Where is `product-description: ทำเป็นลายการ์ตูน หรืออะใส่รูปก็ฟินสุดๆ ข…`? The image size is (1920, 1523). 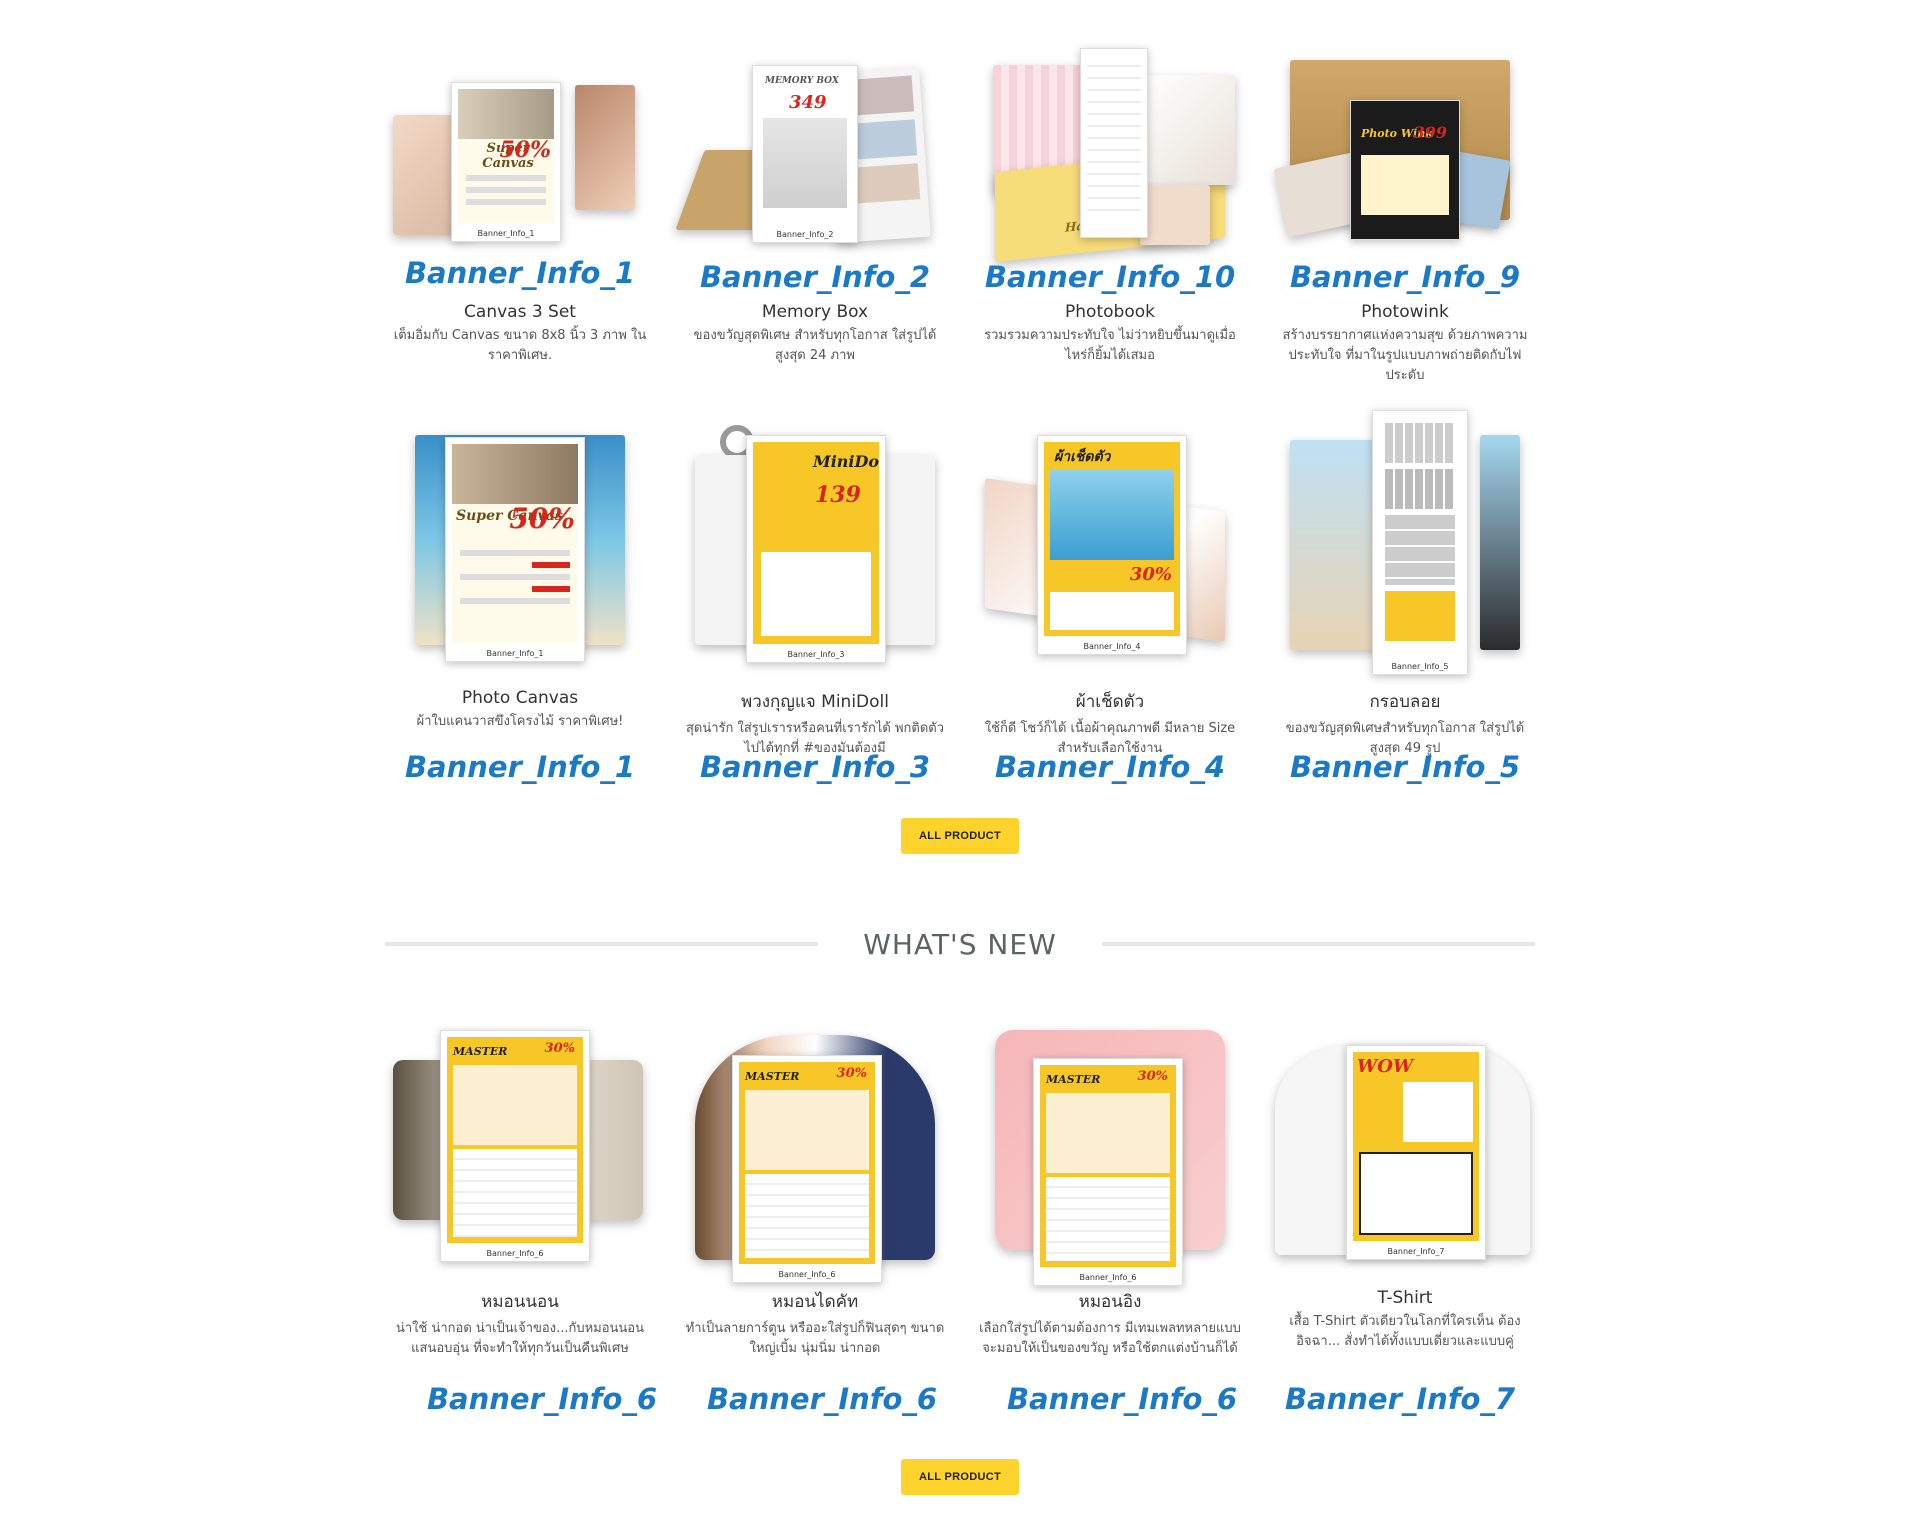 product-description: ทำเป็นลายการ์ตูน หรืออะใส่รูปก็ฟินสุดๆ ข… is located at coordinates (815, 1338).